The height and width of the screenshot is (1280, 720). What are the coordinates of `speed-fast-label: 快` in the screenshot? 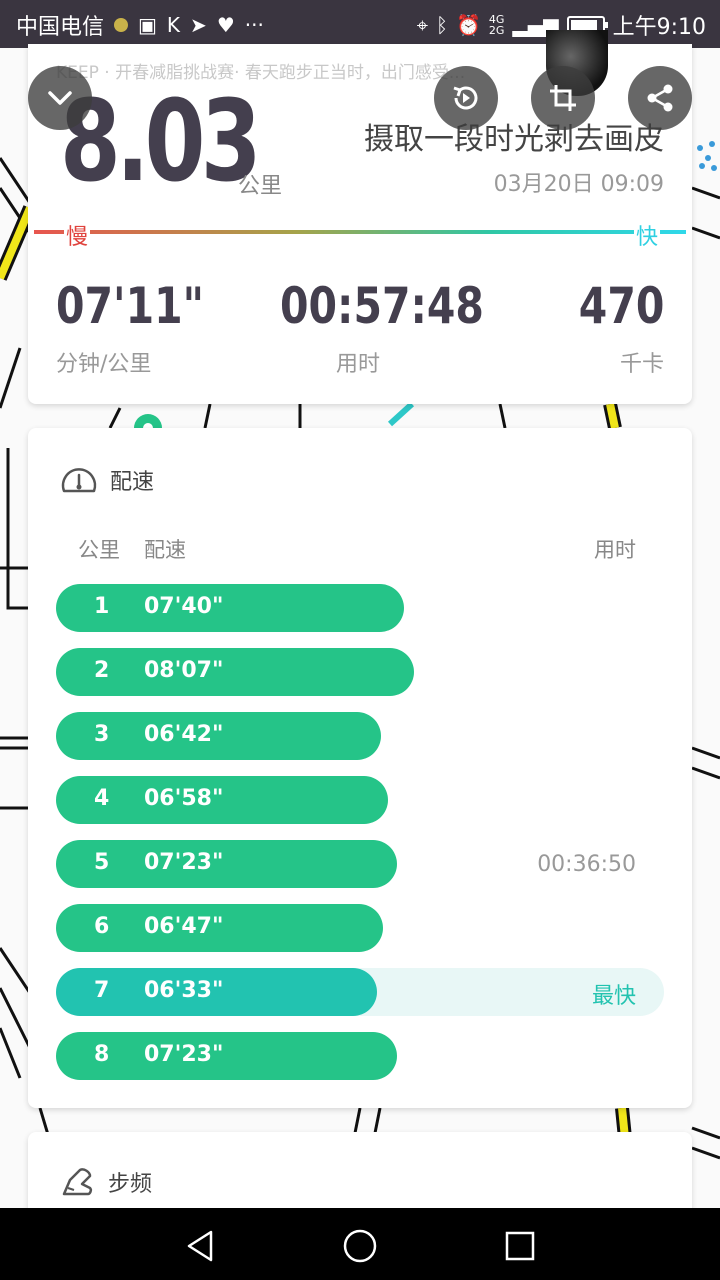 It's located at (646, 235).